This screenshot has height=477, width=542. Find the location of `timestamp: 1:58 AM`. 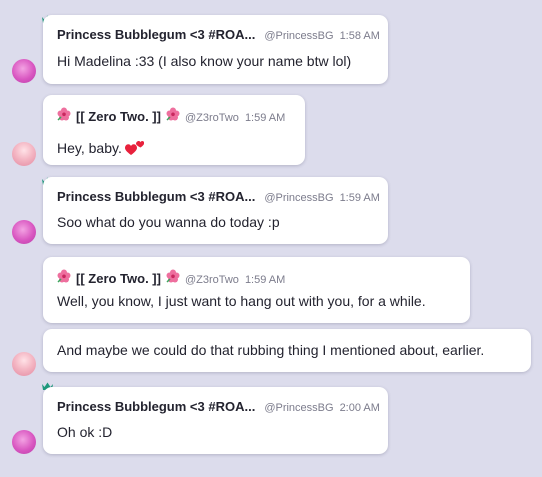

timestamp: 1:58 AM is located at coordinates (359, 36).